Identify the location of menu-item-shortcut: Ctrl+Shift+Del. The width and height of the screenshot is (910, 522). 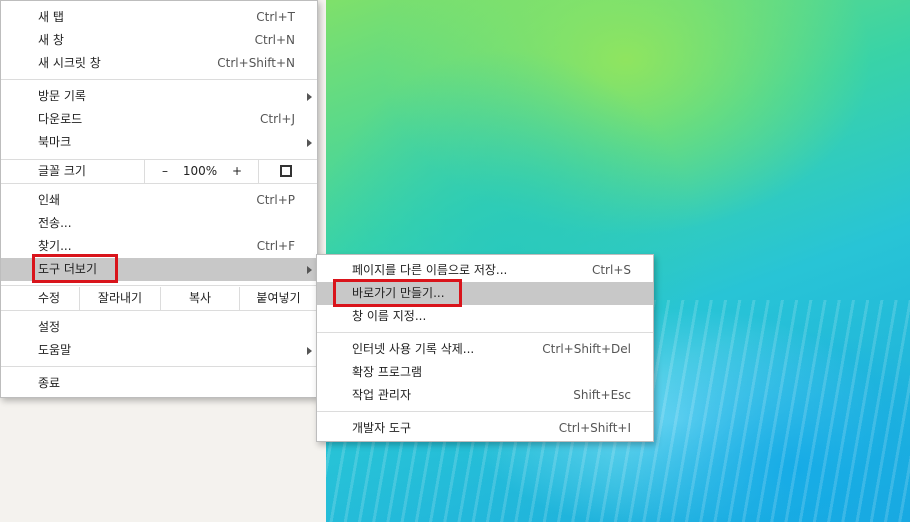
(586, 349).